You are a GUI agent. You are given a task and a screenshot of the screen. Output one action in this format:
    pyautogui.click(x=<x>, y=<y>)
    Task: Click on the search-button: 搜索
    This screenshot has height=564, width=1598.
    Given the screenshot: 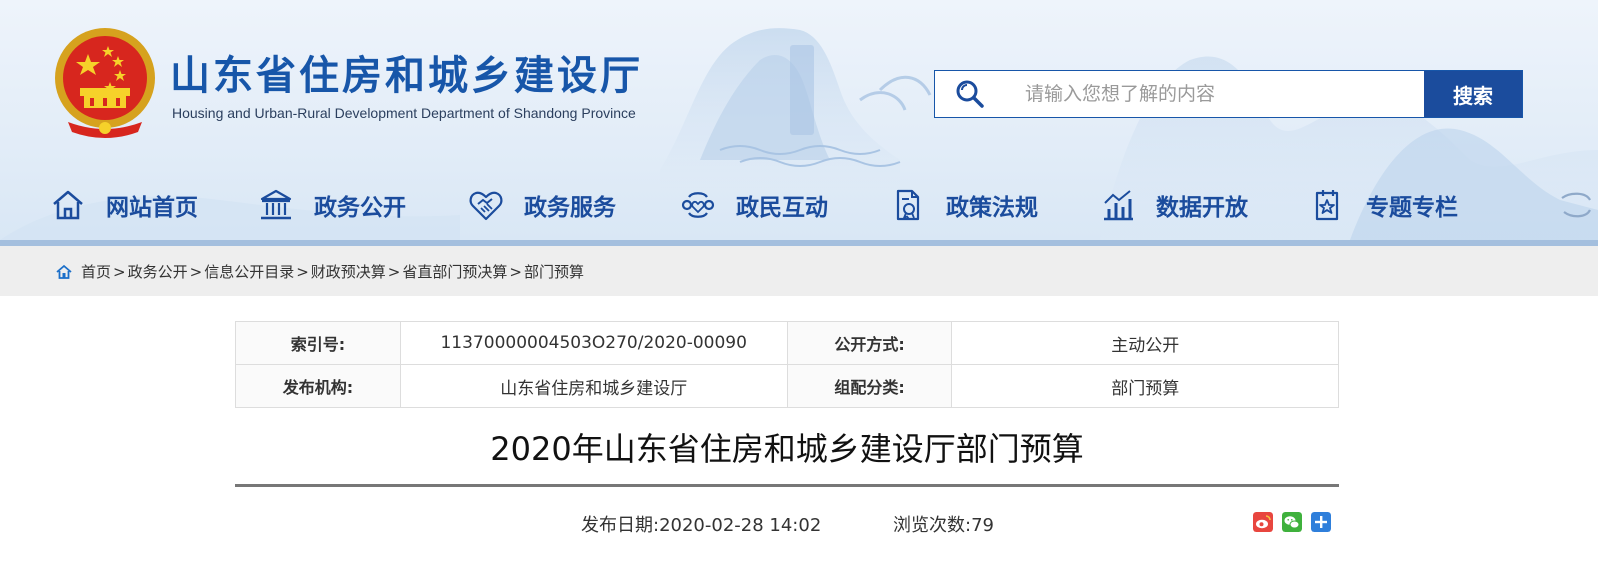 What is the action you would take?
    pyautogui.click(x=1473, y=94)
    